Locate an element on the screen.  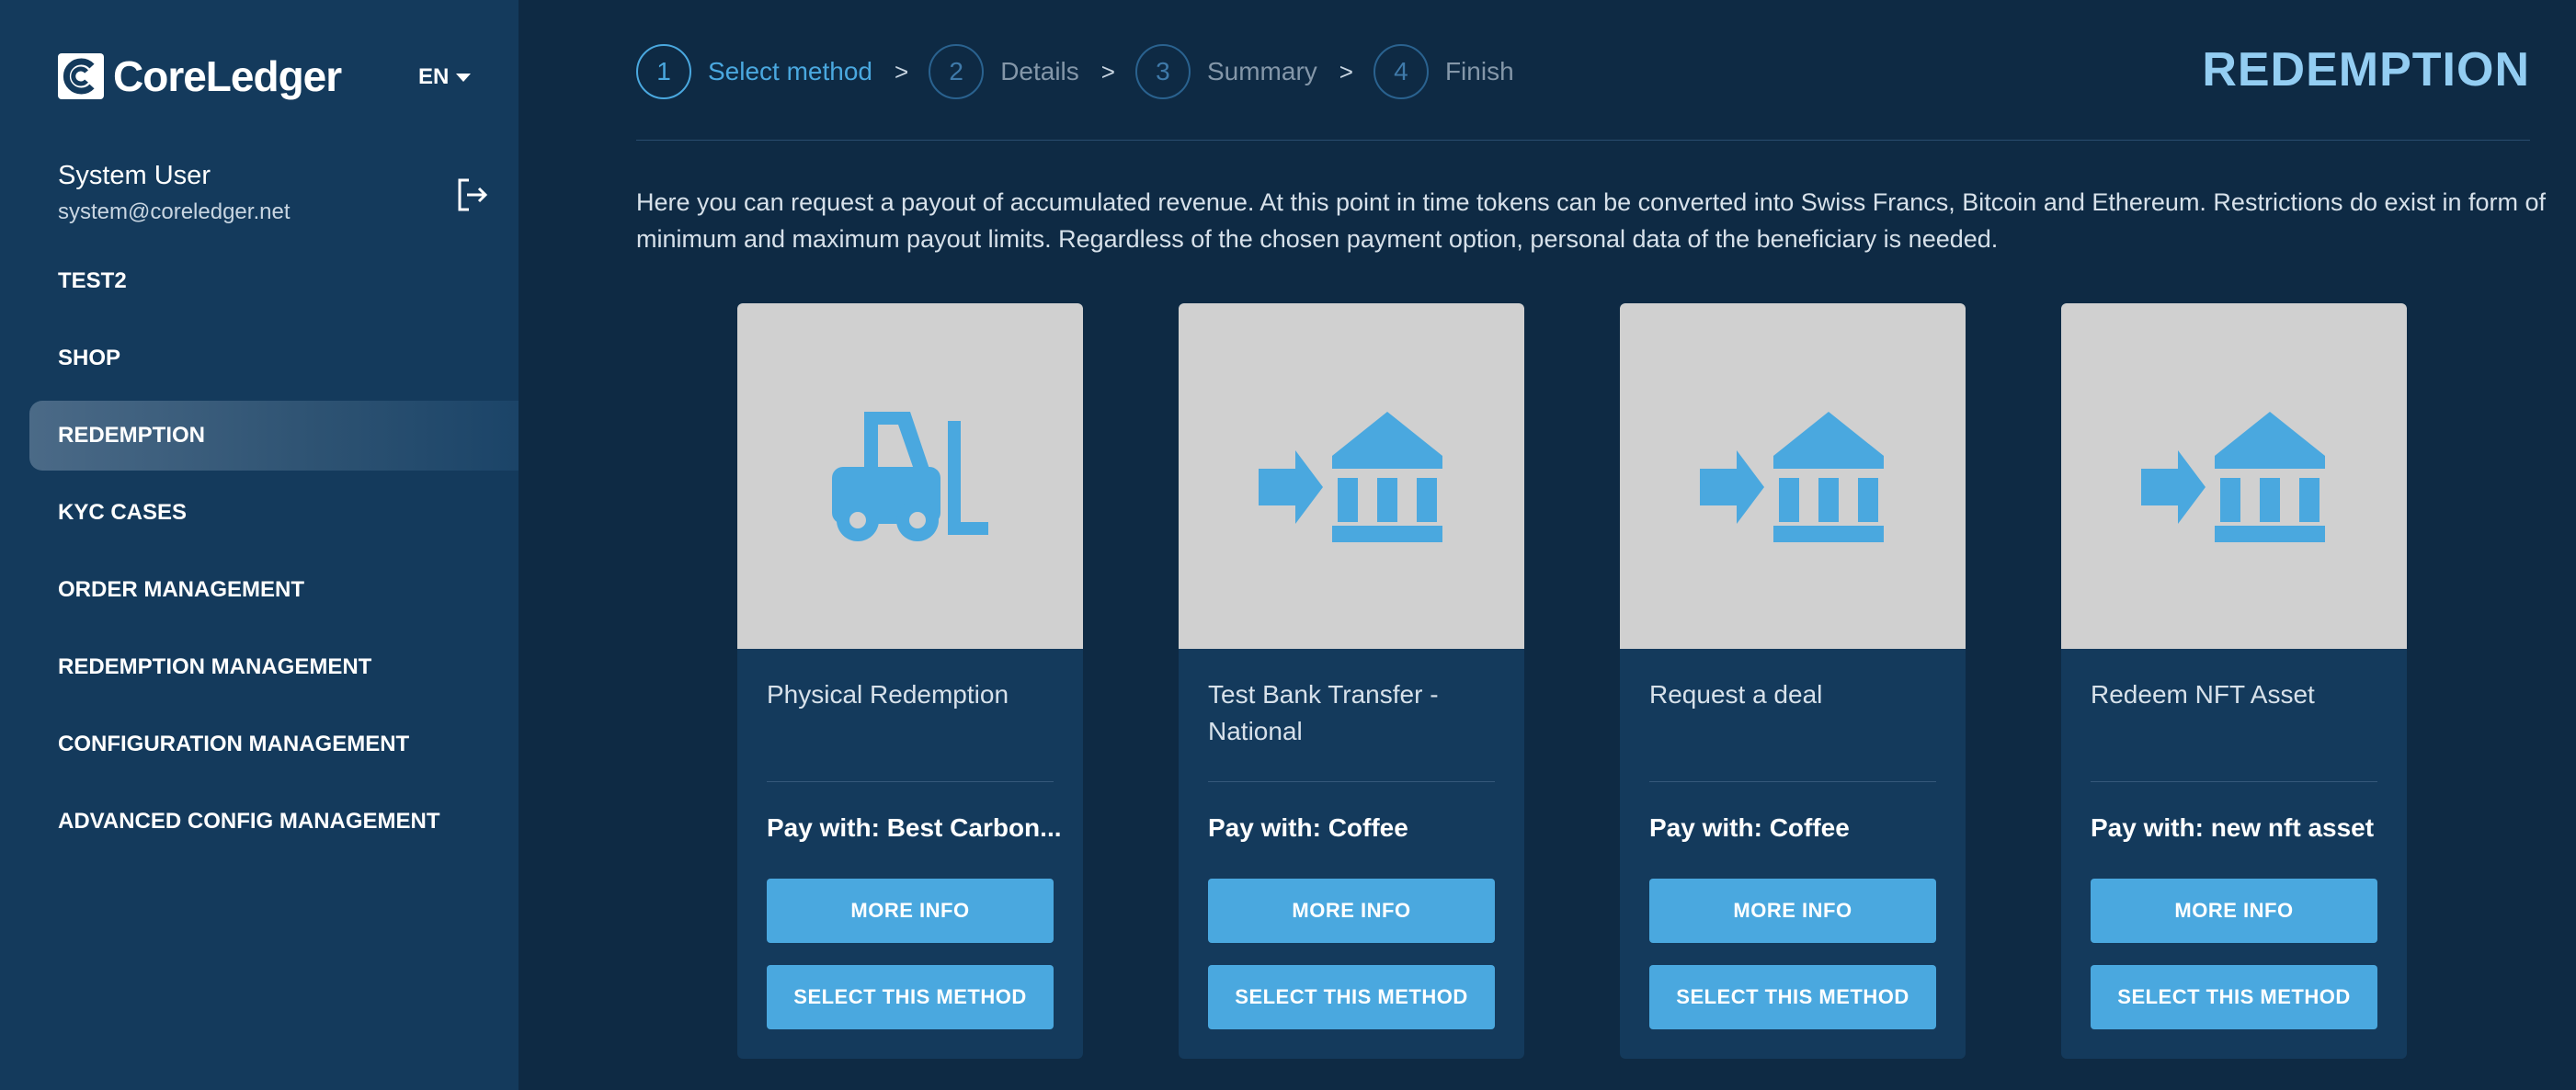
caret-down-icon is located at coordinates (464, 77).